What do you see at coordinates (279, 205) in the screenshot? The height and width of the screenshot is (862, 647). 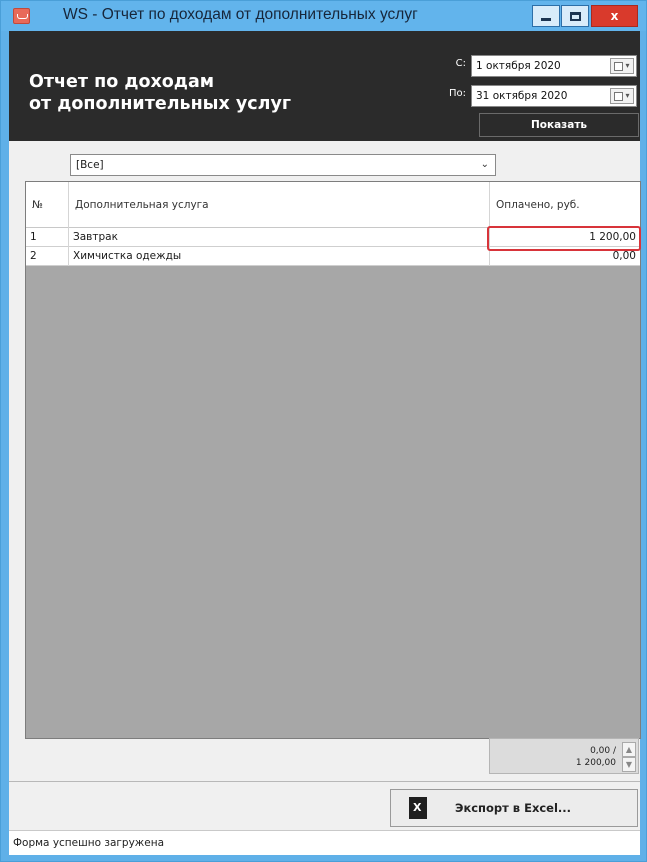 I see `column-header-service: Дополнительная услуга` at bounding box center [279, 205].